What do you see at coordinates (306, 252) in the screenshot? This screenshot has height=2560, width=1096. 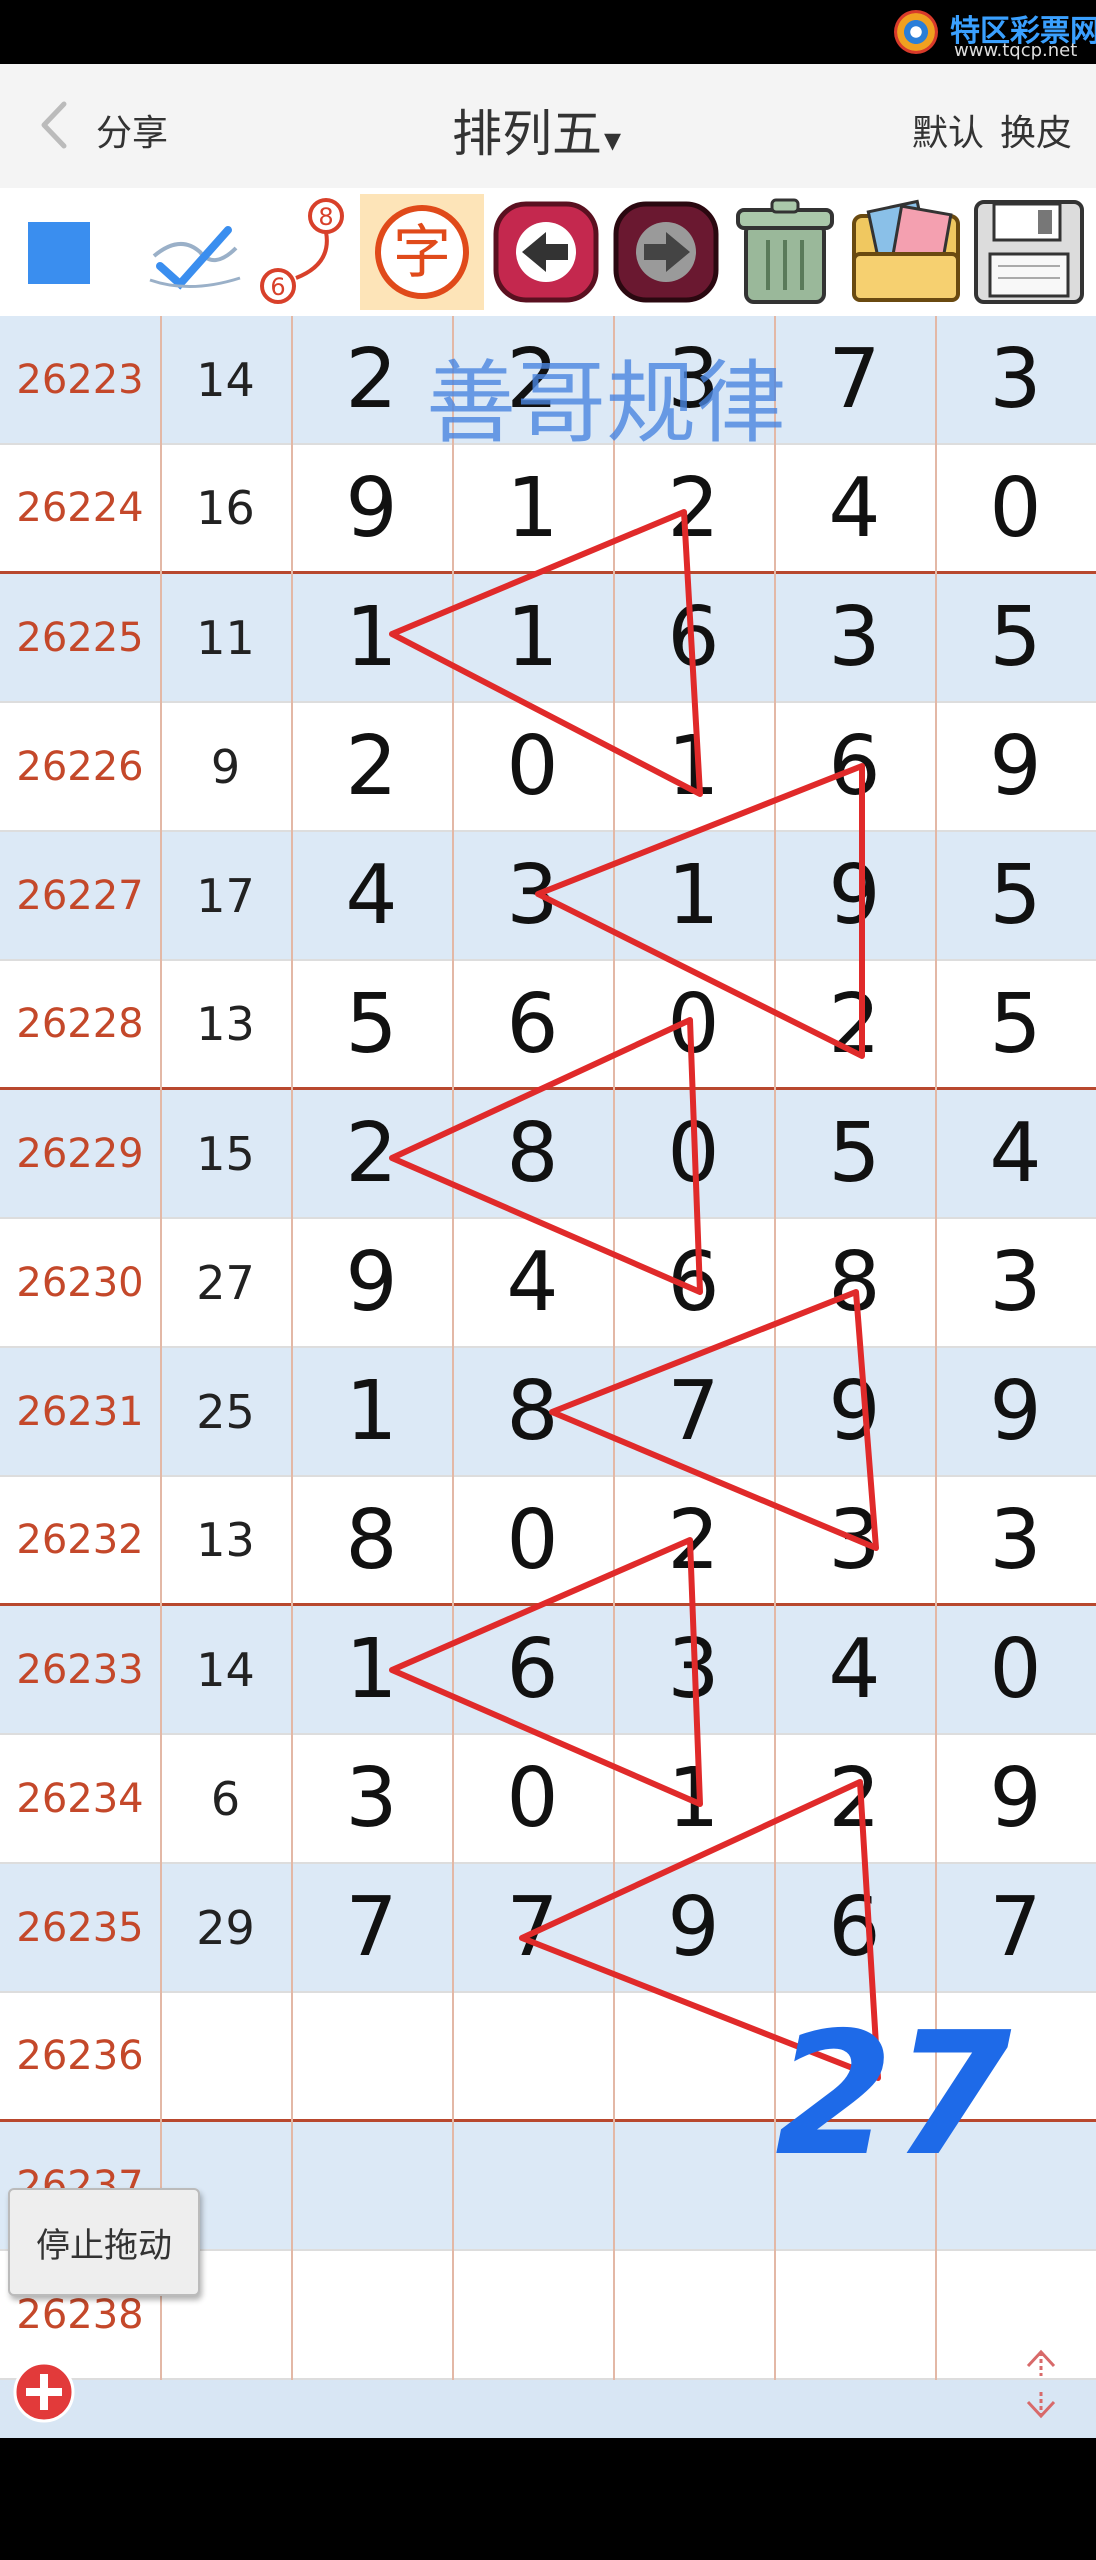 I see `route-icon: 8 6` at bounding box center [306, 252].